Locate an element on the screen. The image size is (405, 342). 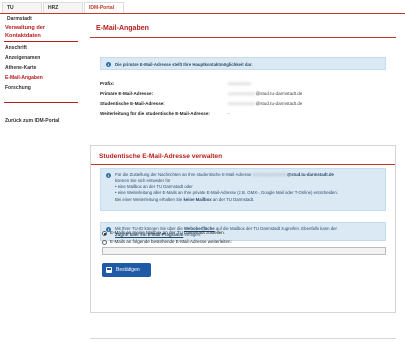
tab-idm-portal: IDM-Portal is located at coordinates (104, 7).